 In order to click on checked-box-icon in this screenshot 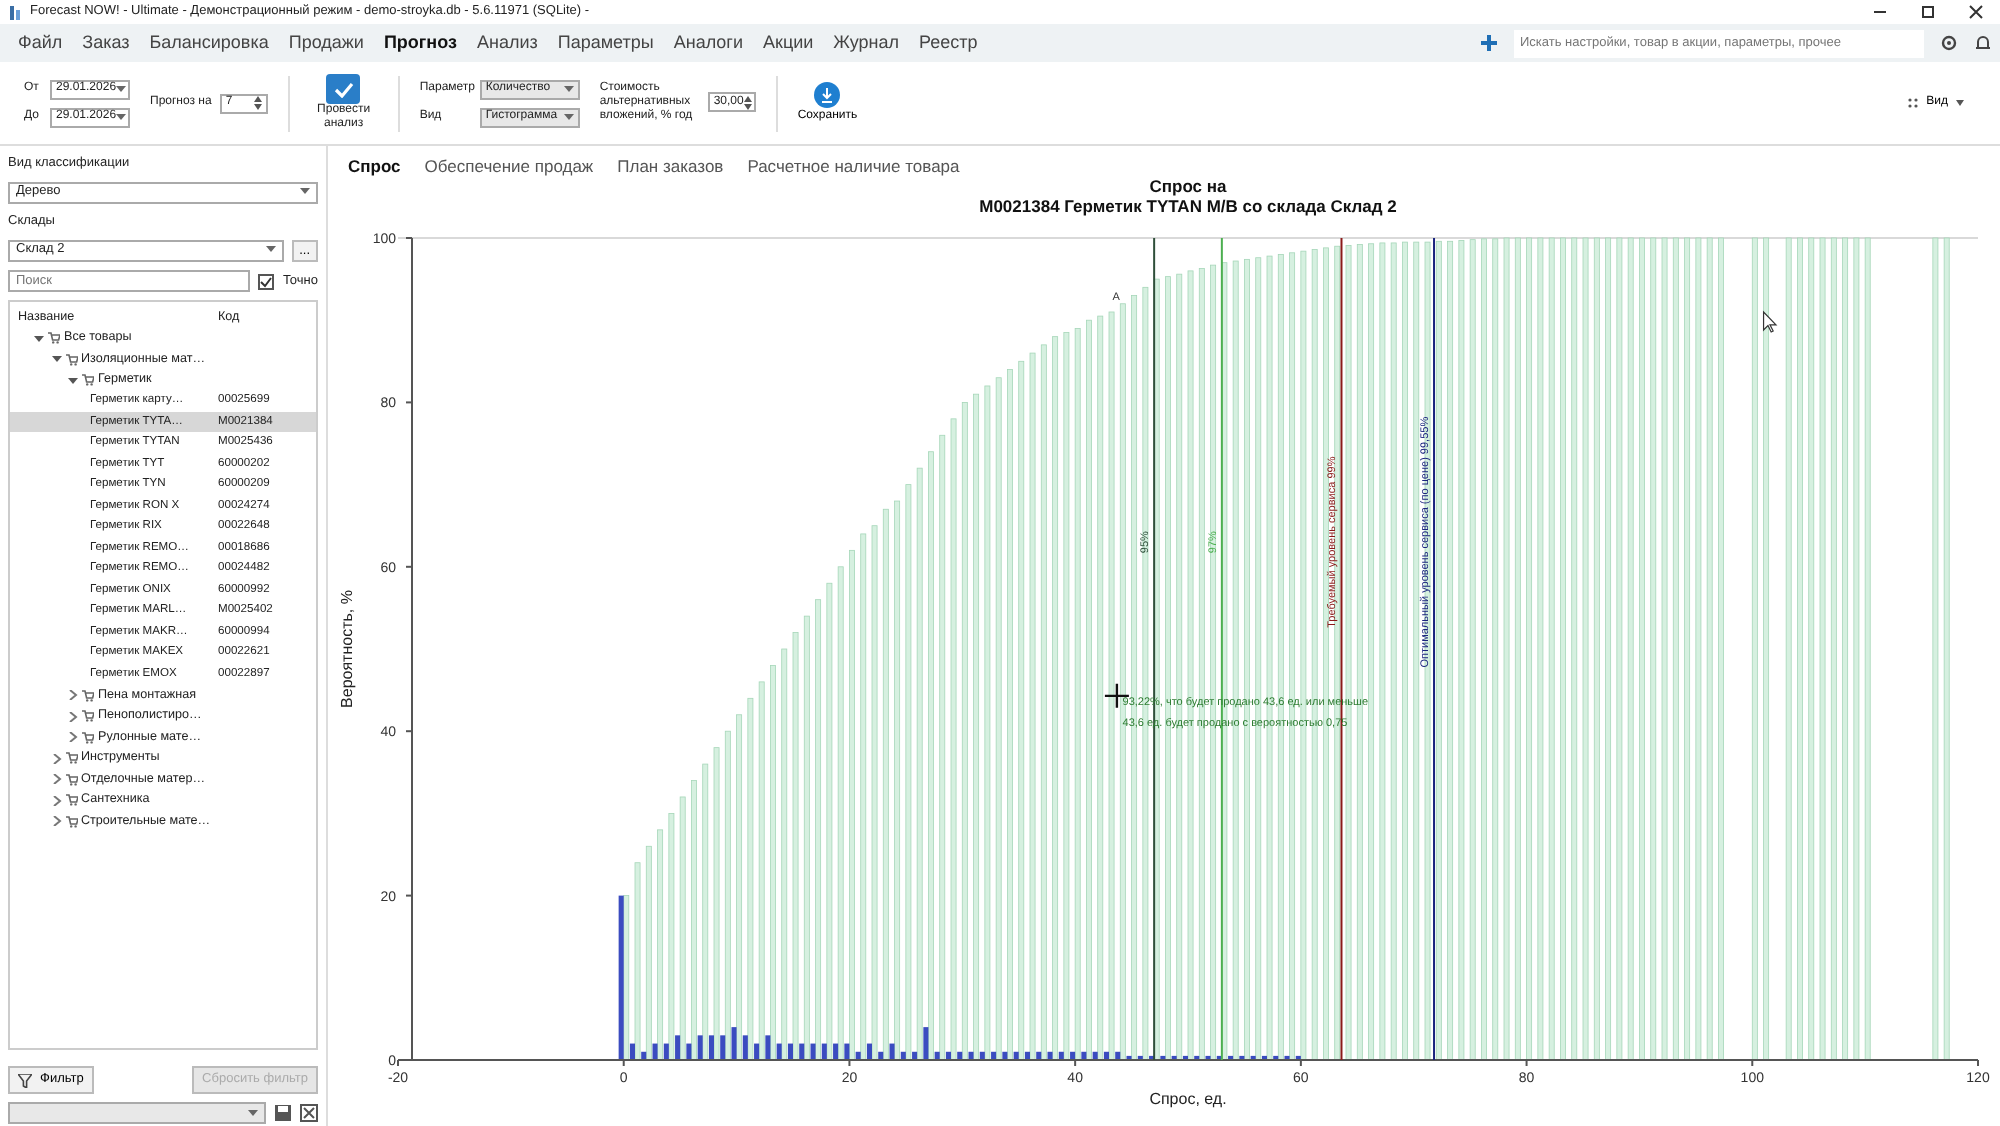, I will do `click(266, 281)`.